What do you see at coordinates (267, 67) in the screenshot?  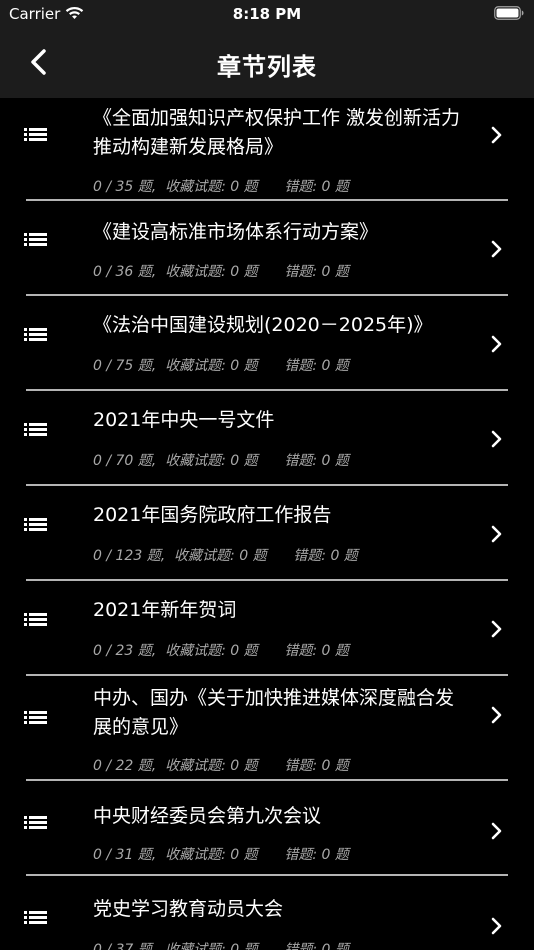 I see `page-title: 章节列表` at bounding box center [267, 67].